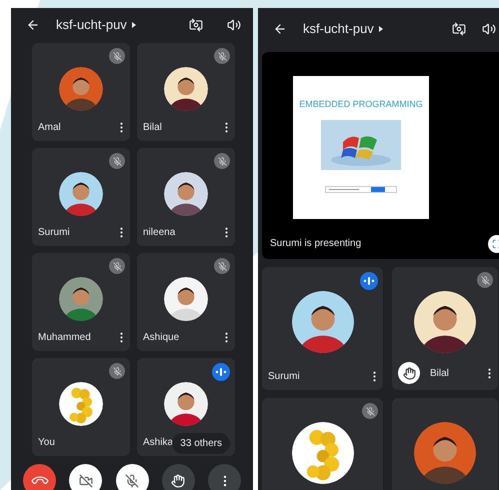  I want to click on participant-name: You, so click(46, 443).